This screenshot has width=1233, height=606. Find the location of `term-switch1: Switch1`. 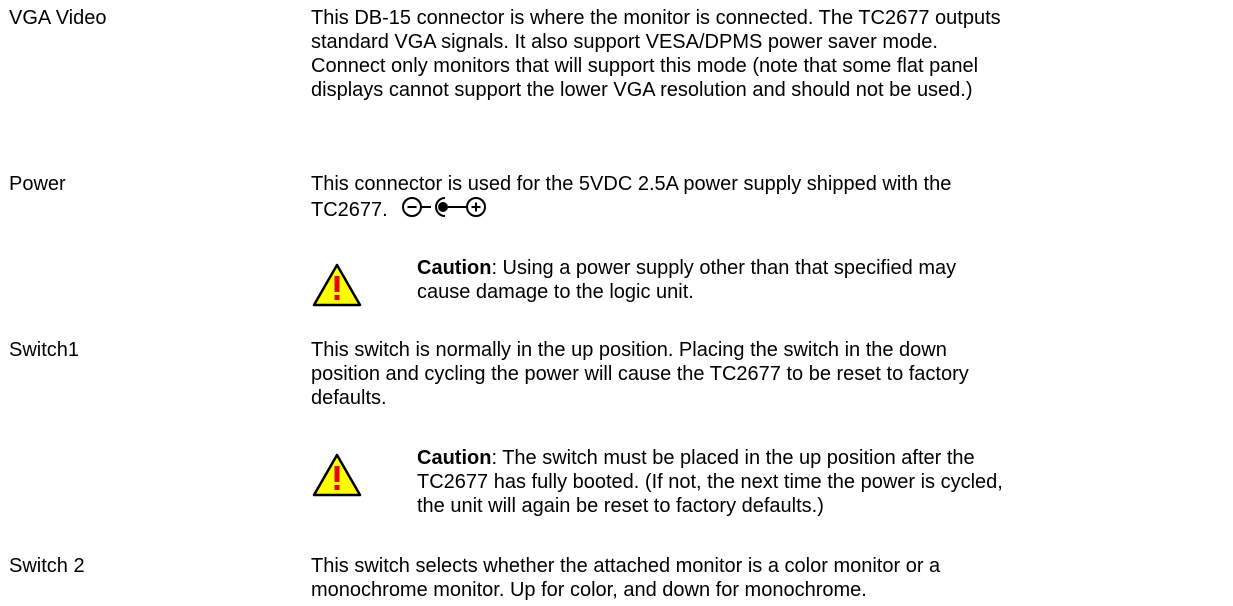

term-switch1: Switch1 is located at coordinates (44, 350).